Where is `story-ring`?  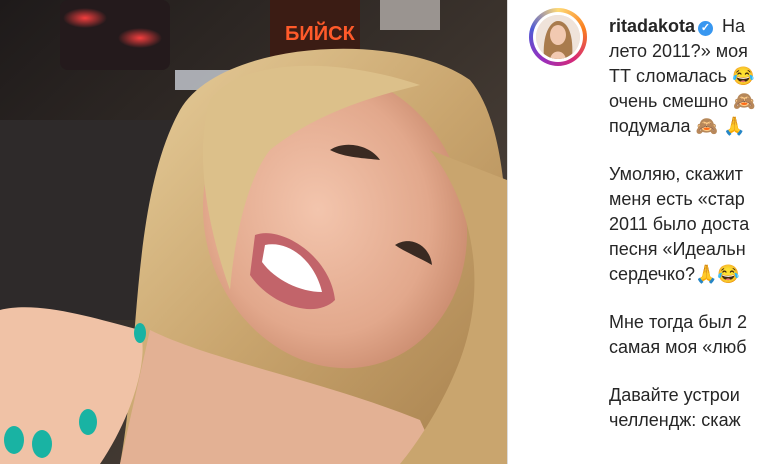
story-ring is located at coordinates (558, 37).